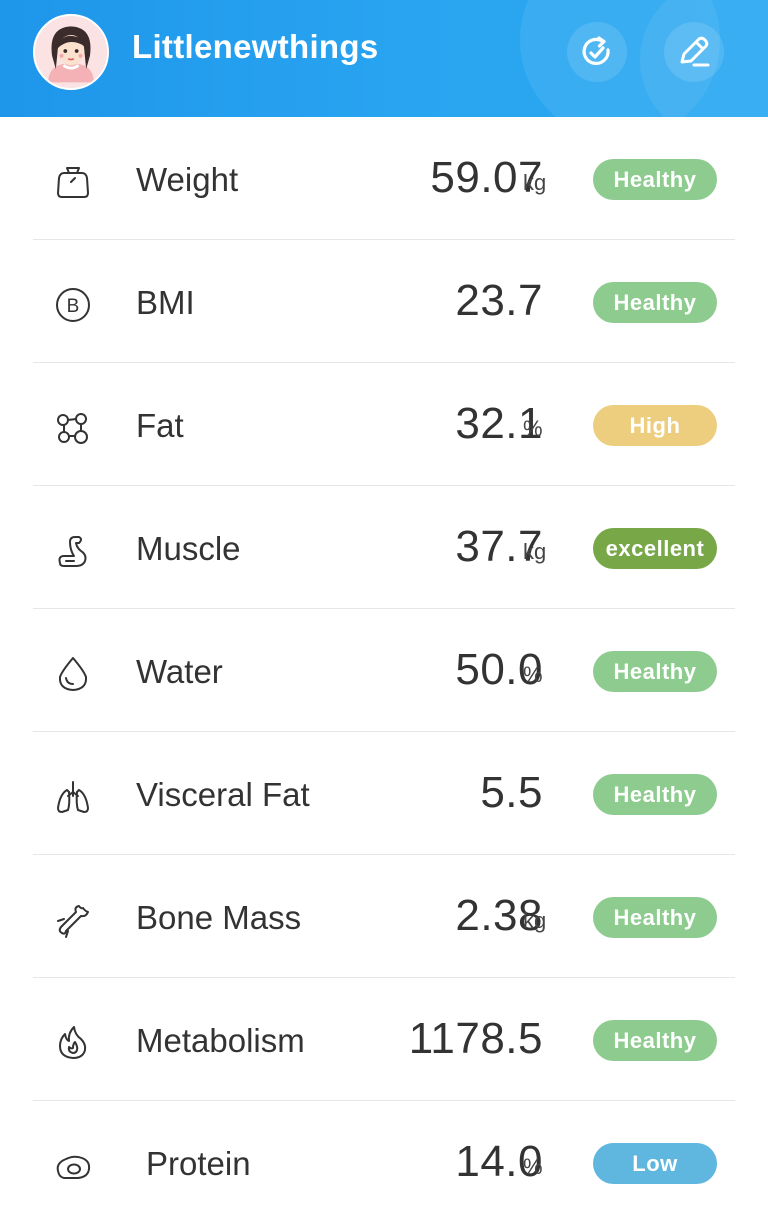  What do you see at coordinates (73, 182) in the screenshot?
I see `scale-icon` at bounding box center [73, 182].